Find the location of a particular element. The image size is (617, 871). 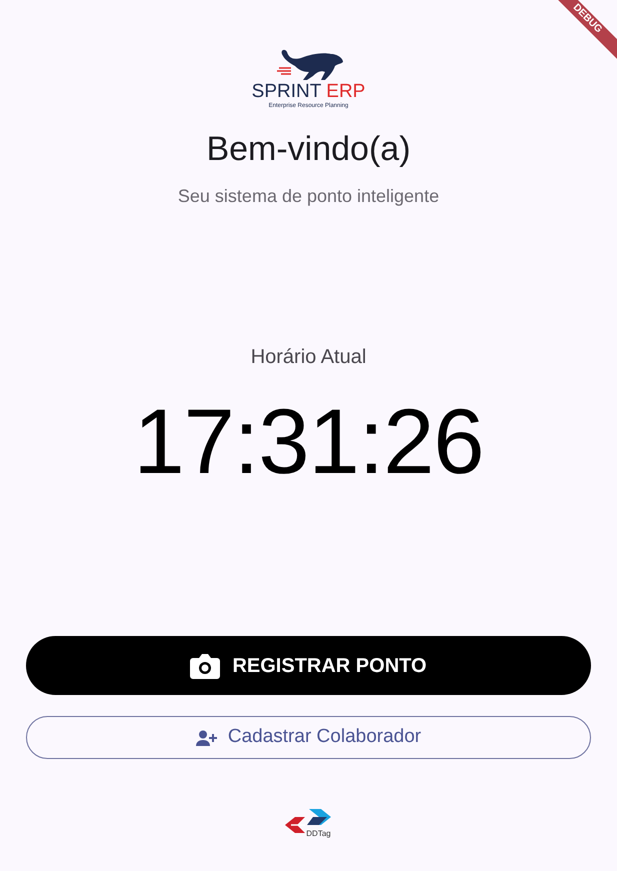

register-button: REGISTRAR PONTO is located at coordinates (308, 665).